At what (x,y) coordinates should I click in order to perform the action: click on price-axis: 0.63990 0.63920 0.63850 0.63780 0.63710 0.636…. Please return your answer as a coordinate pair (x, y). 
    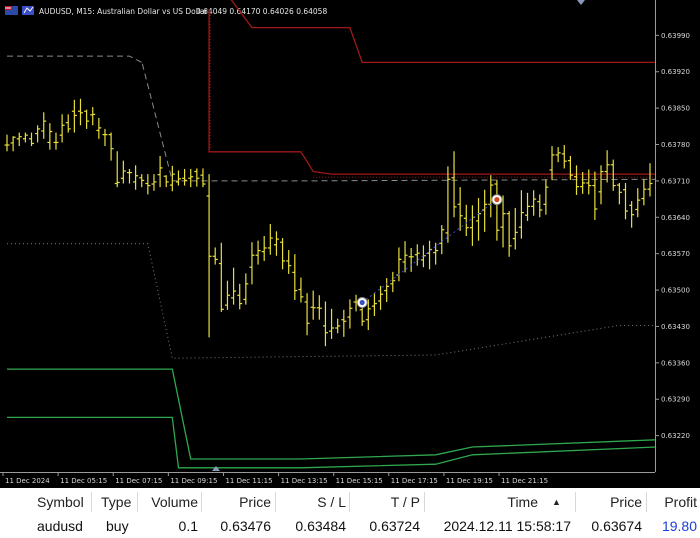
    Looking at the image, I should click on (672, 236).